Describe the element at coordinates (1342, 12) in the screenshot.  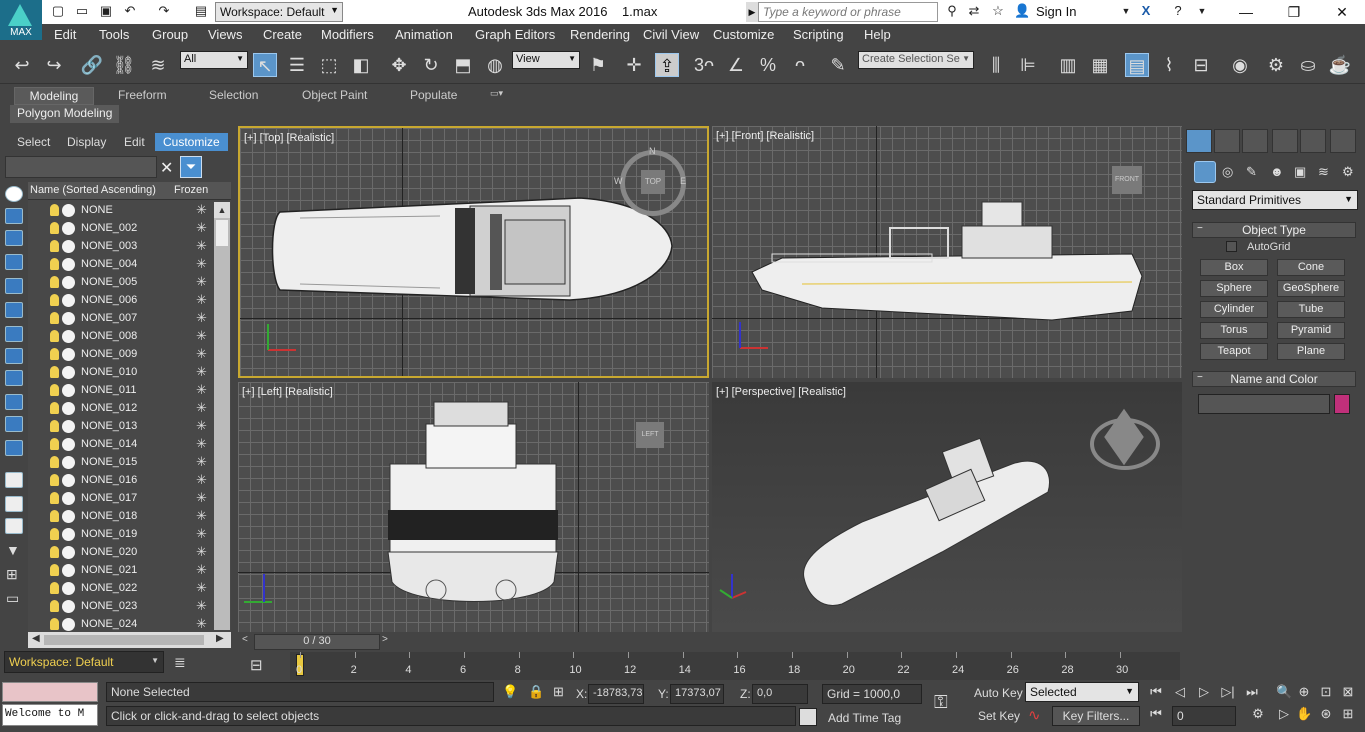
I see `close-icon: ✕` at that location.